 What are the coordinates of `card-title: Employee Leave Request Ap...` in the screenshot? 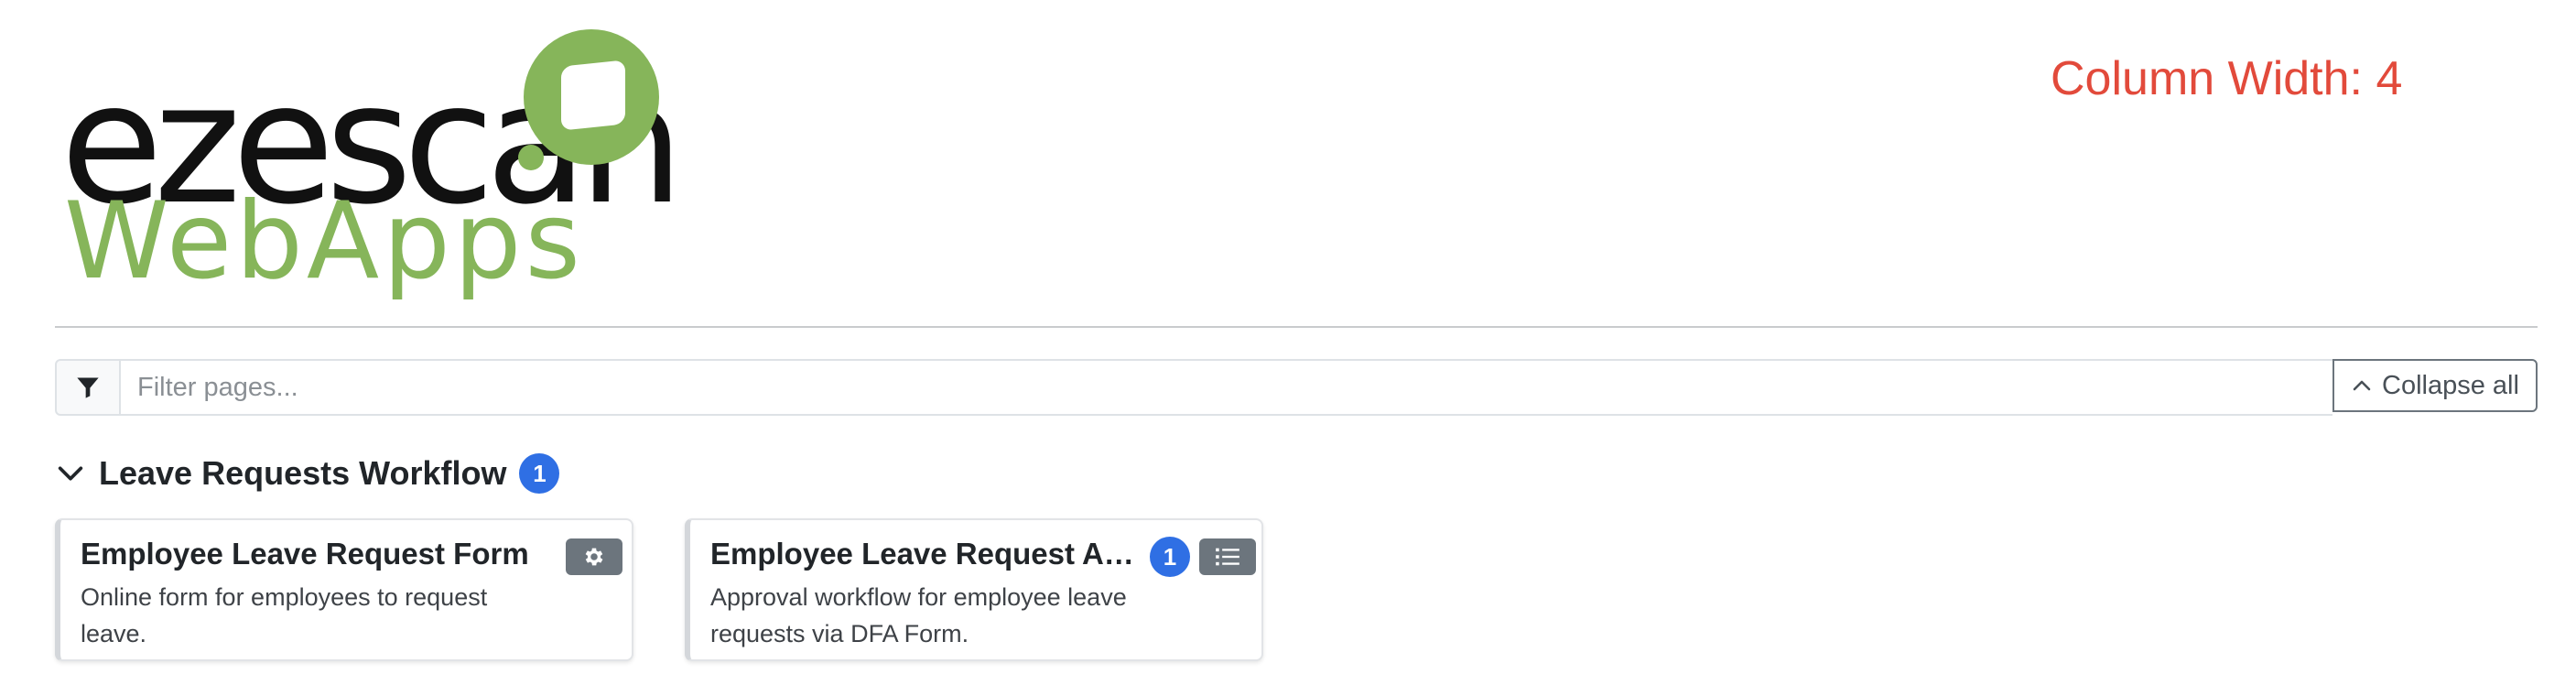 It's located at (926, 554).